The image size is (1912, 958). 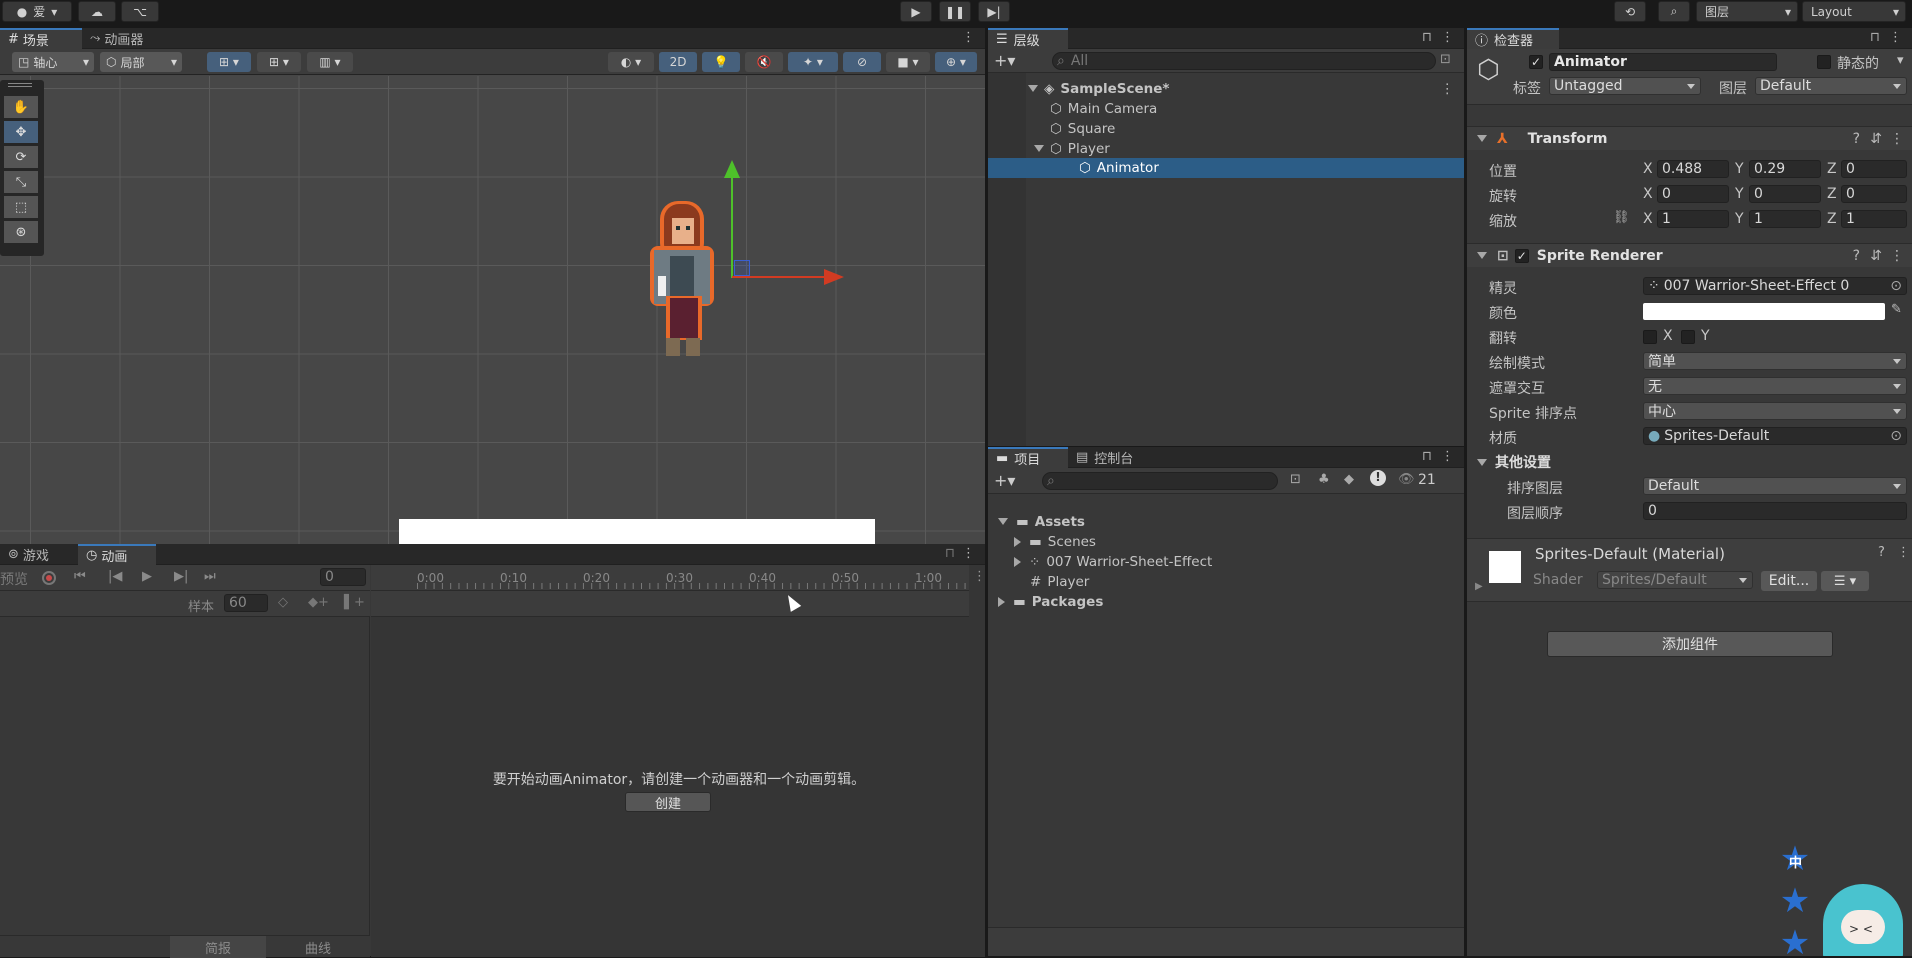 What do you see at coordinates (1295, 479) in the screenshot?
I see `search-by-type-icon: ⊡` at bounding box center [1295, 479].